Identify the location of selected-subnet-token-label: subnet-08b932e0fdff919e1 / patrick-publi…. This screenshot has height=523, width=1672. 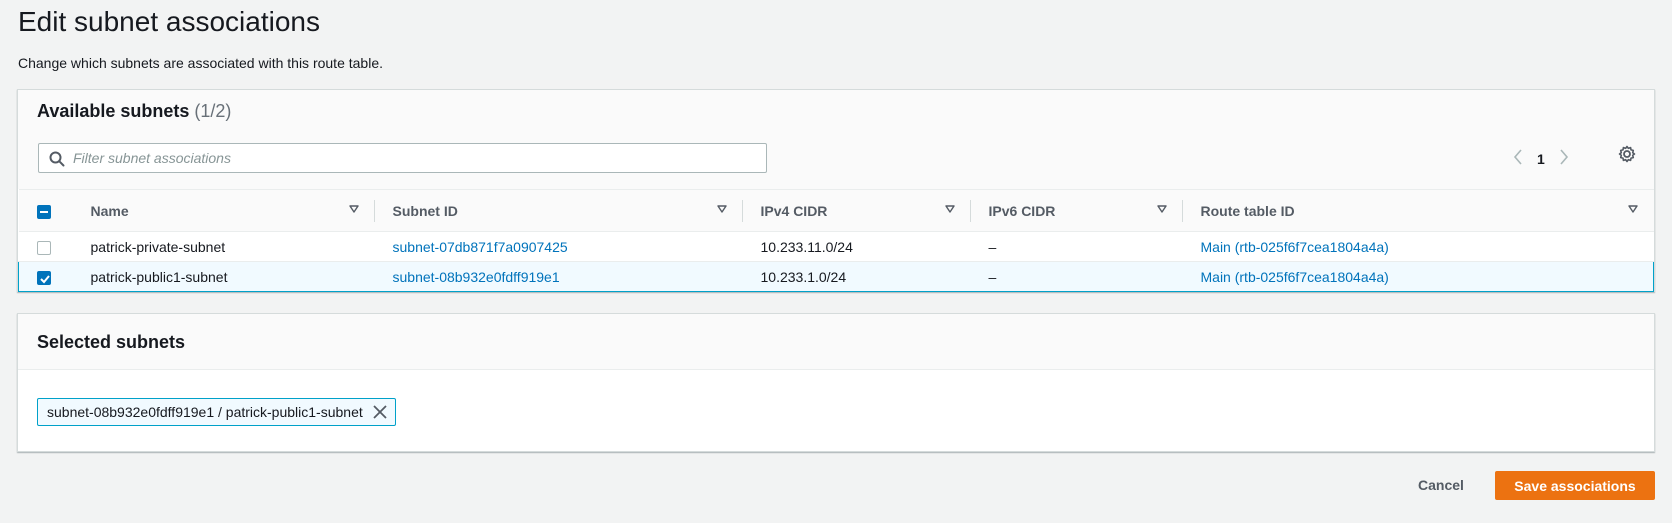
(205, 412).